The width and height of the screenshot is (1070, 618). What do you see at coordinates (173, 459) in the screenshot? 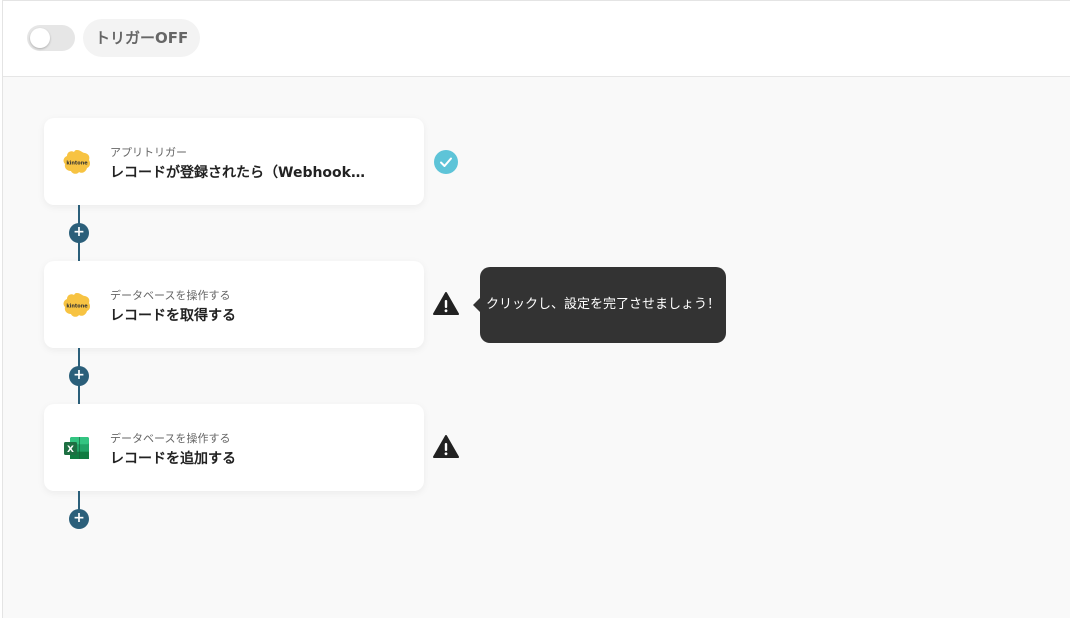
I see `step-title: レコードを追加する` at bounding box center [173, 459].